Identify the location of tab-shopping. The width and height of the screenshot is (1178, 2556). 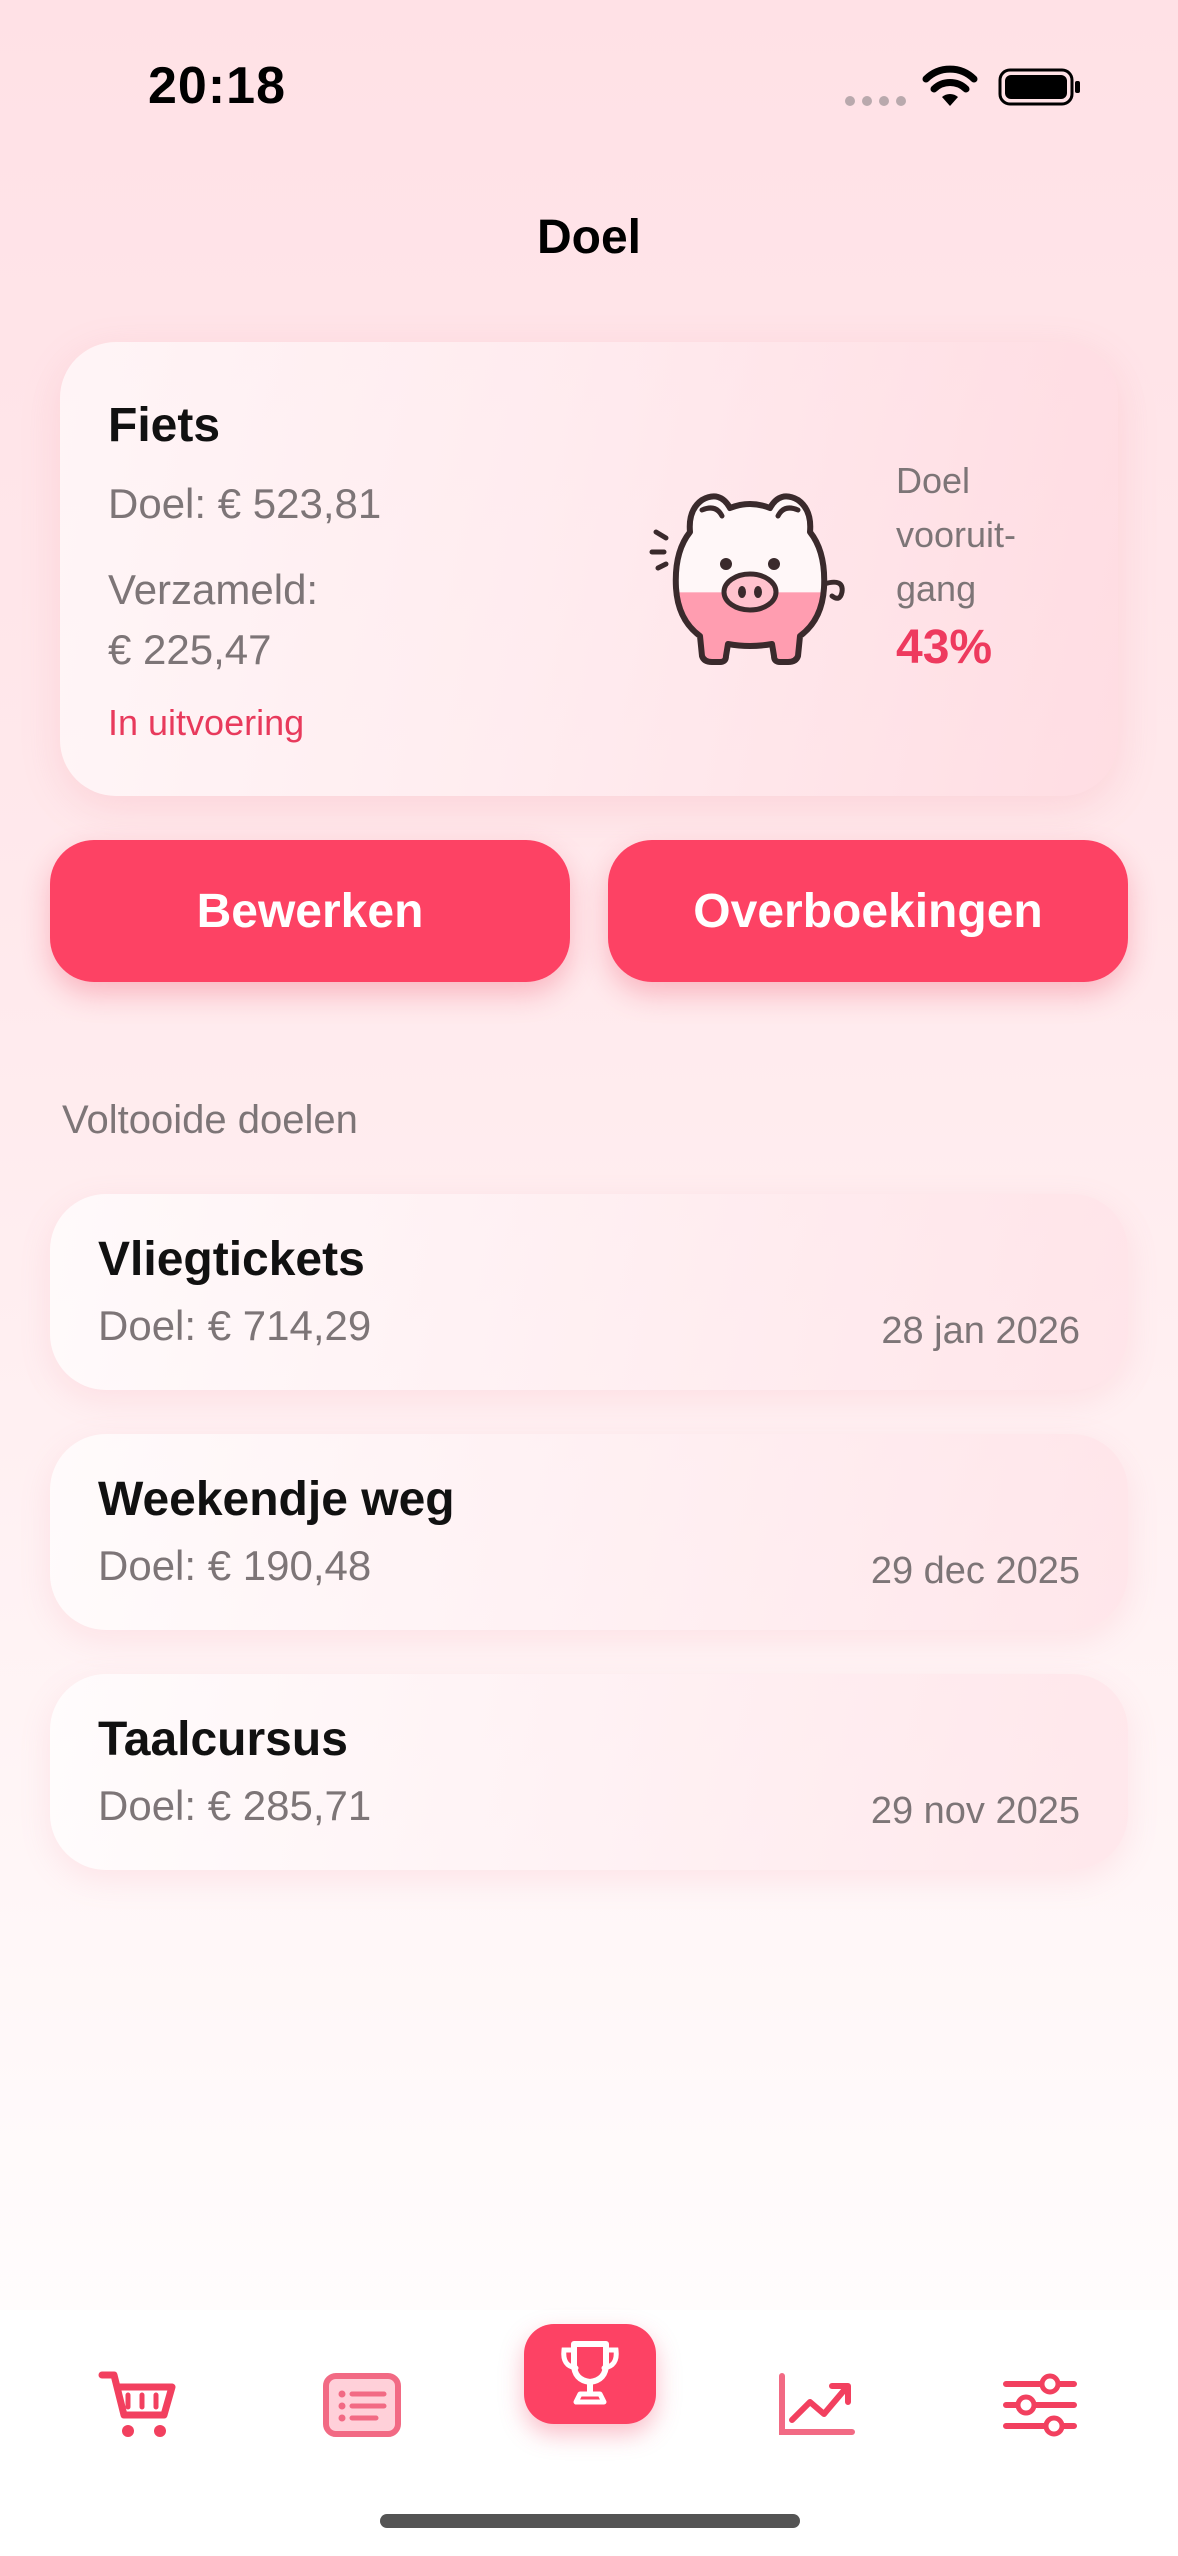
(138, 2405).